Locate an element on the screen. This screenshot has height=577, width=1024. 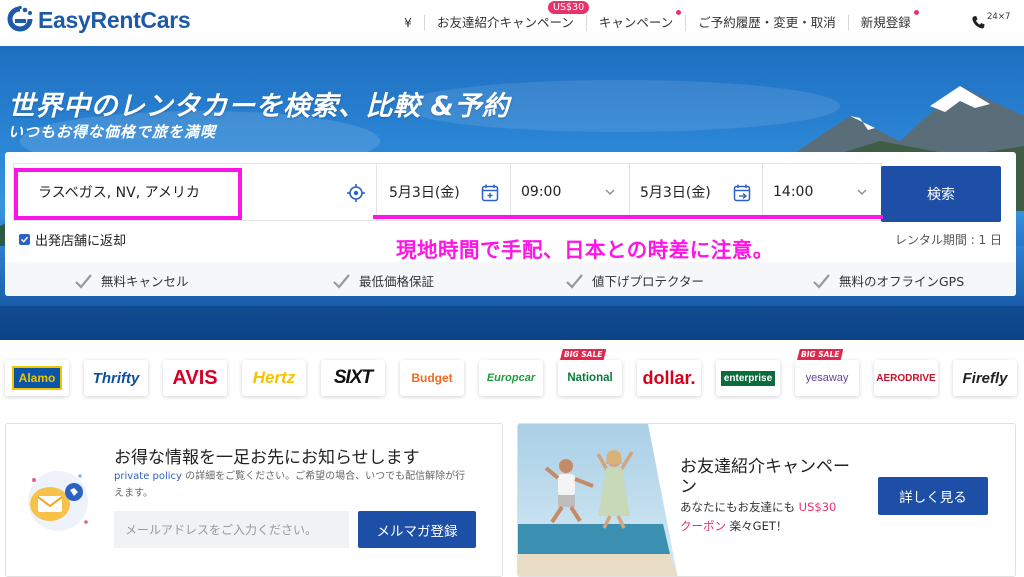
nav-currency: ¥ is located at coordinates (408, 23).